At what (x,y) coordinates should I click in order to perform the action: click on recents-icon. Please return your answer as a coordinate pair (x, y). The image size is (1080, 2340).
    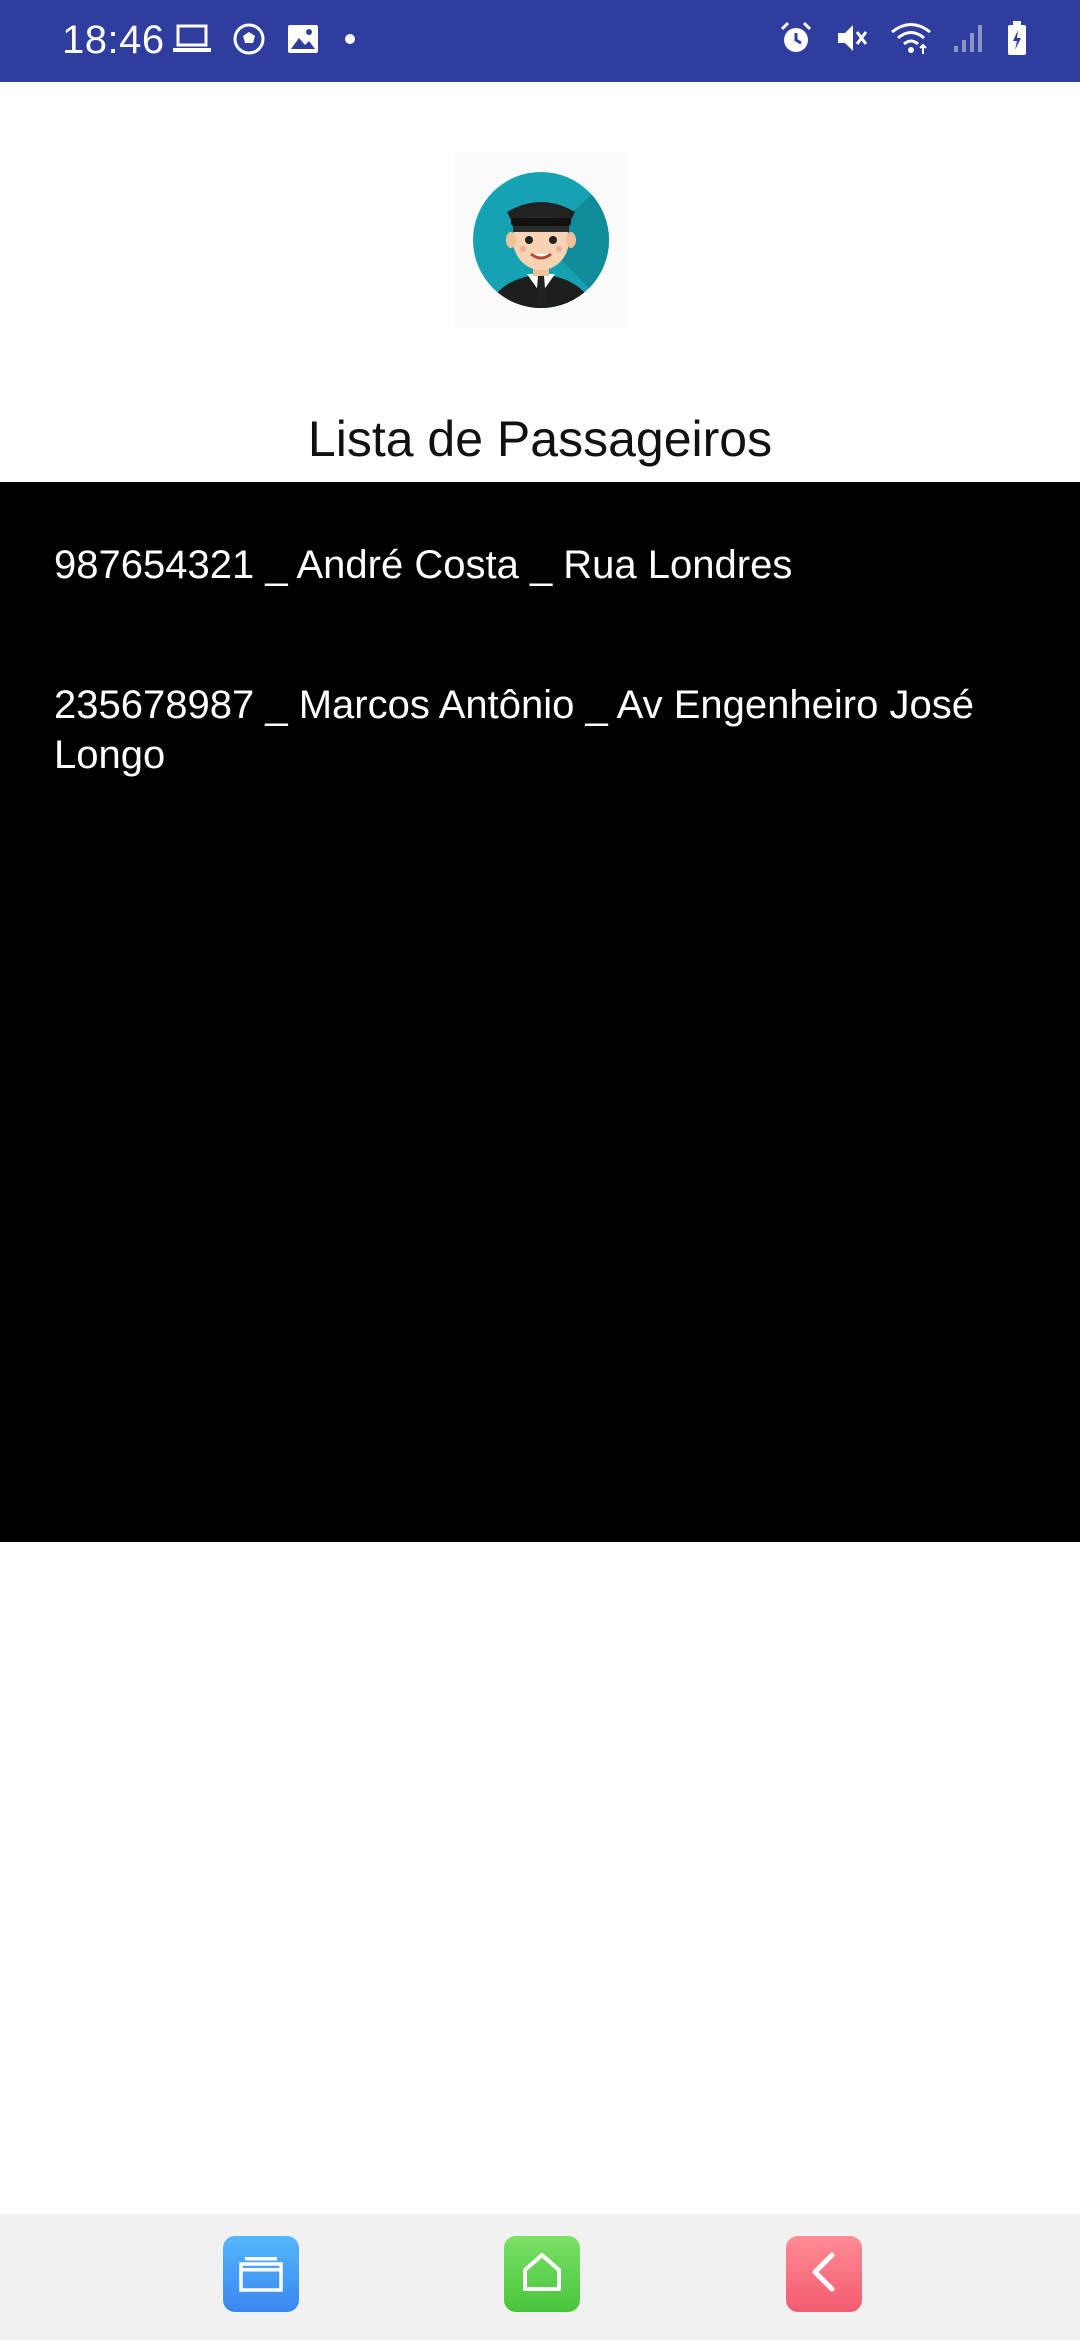
    Looking at the image, I should click on (261, 2274).